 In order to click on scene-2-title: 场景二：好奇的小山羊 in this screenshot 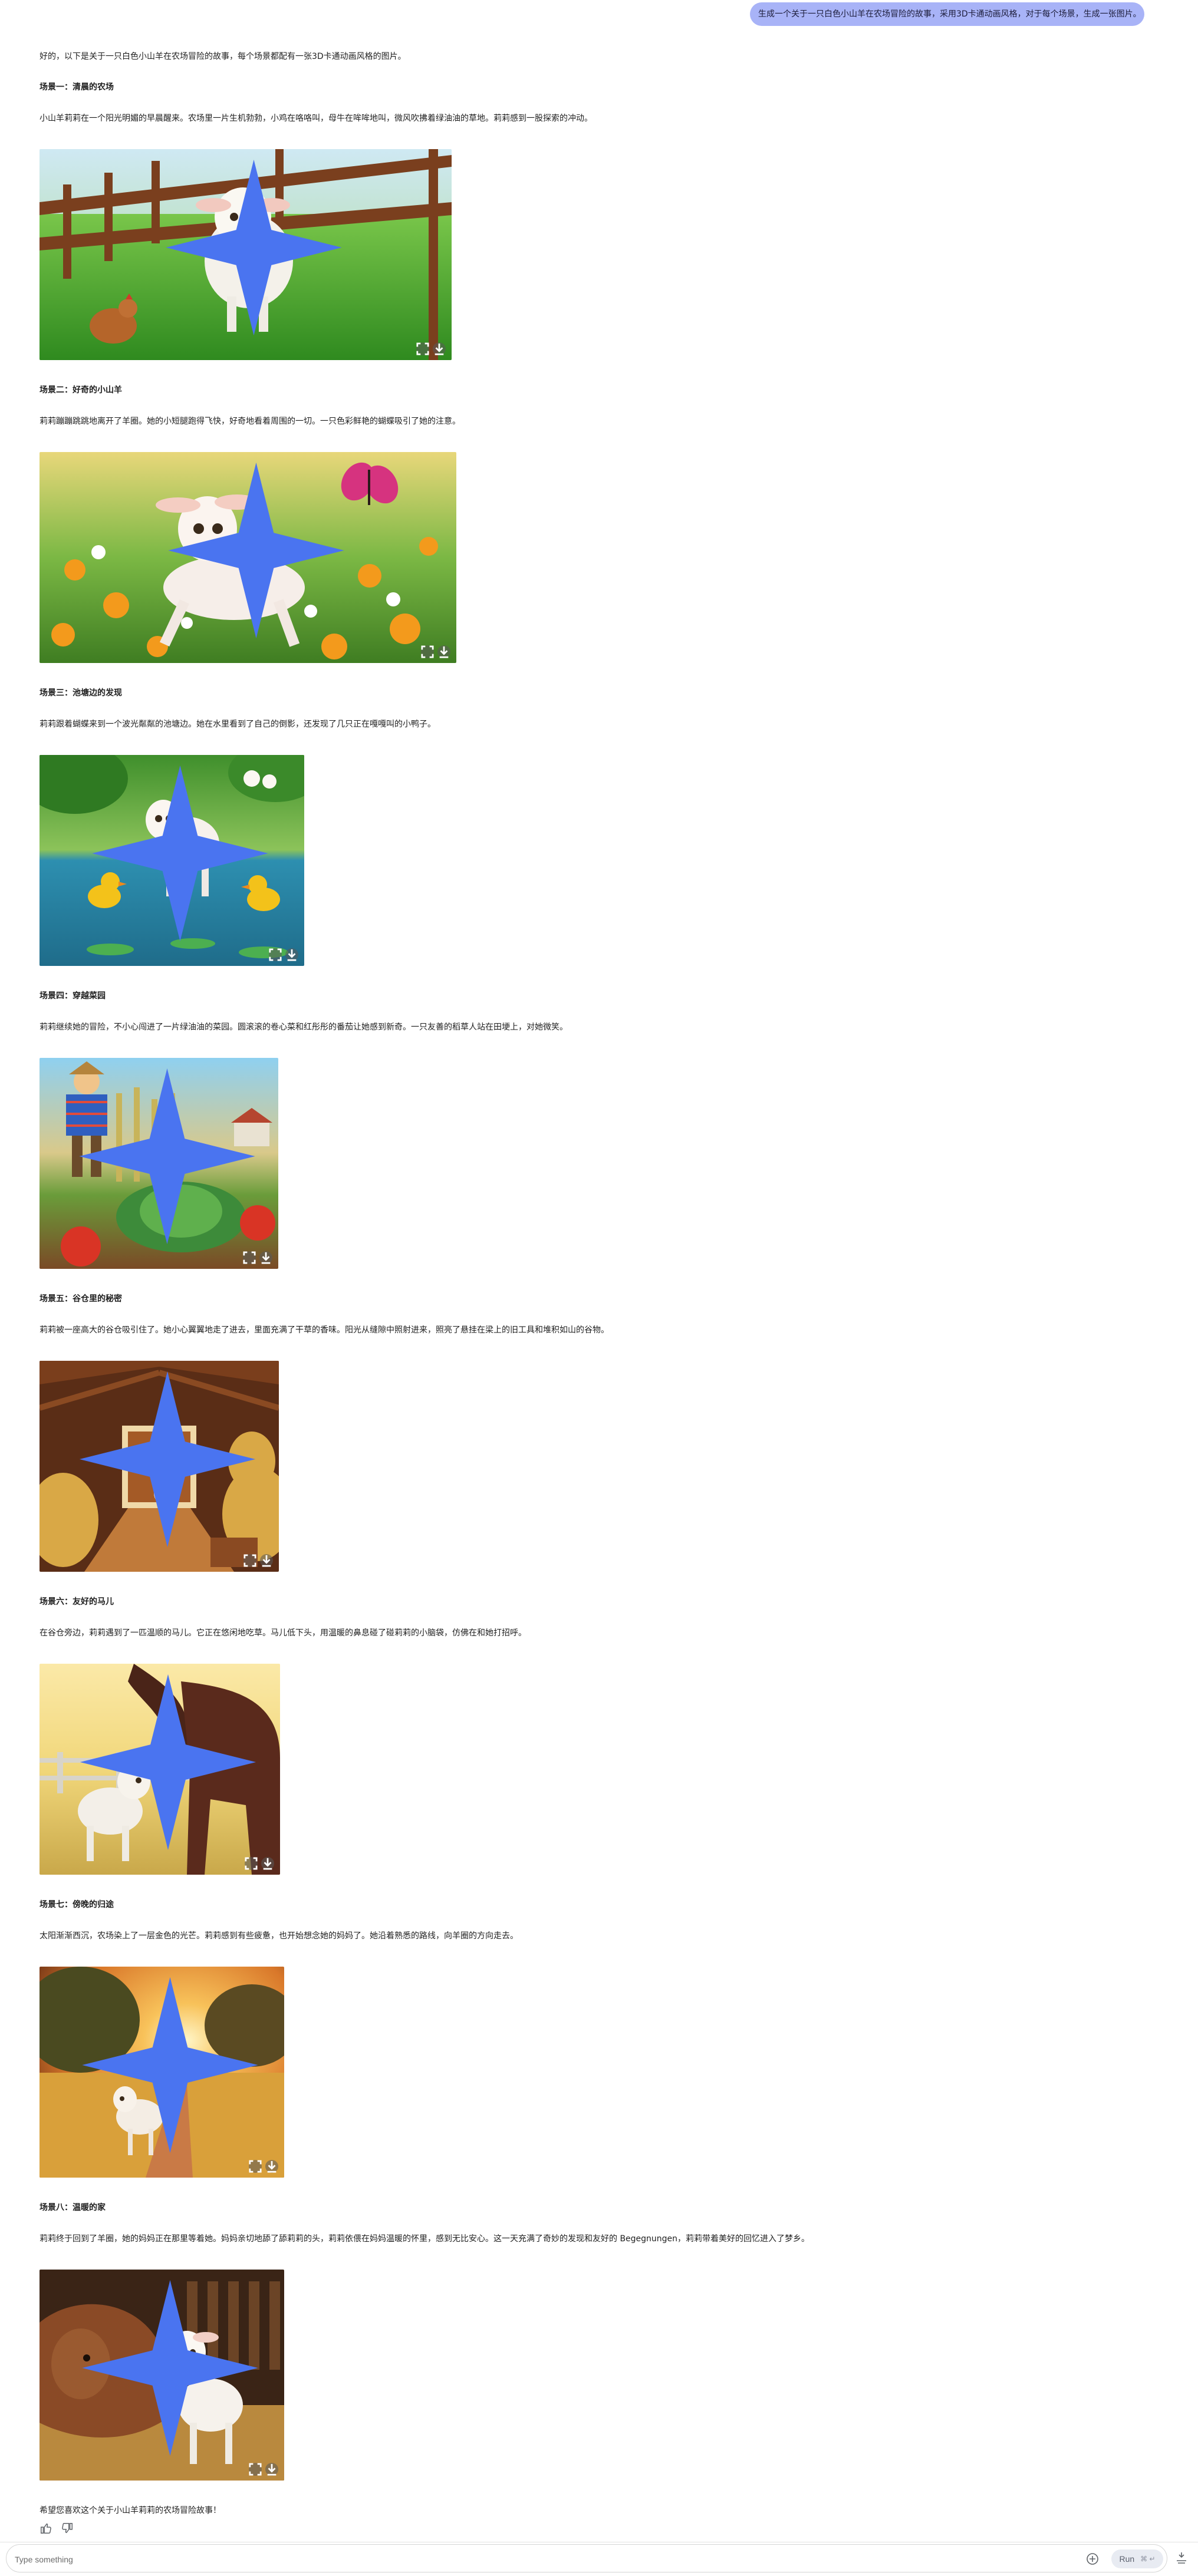, I will do `click(81, 390)`.